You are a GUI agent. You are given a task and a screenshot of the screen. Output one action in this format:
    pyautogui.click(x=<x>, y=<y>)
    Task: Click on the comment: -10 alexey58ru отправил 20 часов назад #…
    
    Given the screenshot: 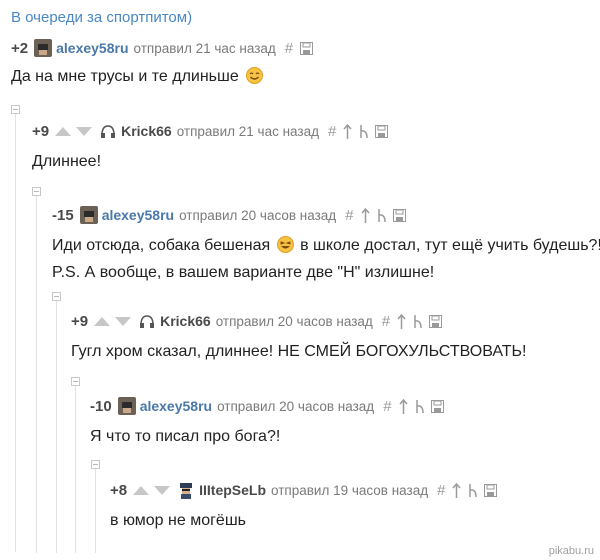 What is the action you would take?
    pyautogui.click(x=267, y=422)
    